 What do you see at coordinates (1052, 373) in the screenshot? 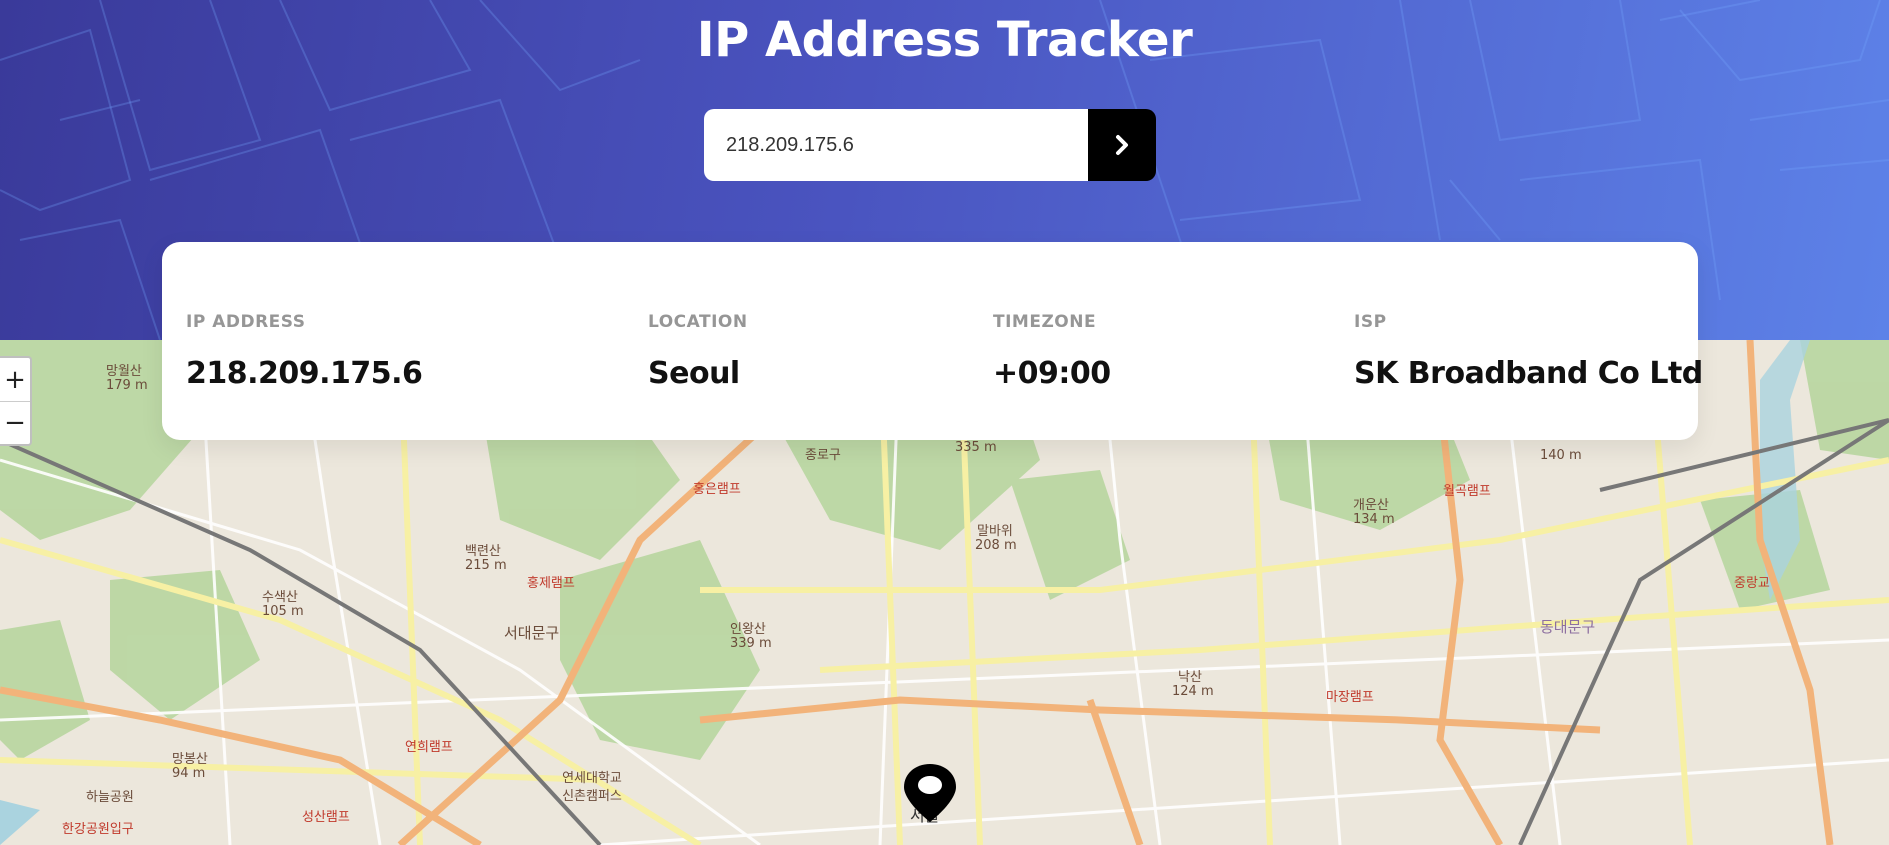
I see `info-value: +09:00` at bounding box center [1052, 373].